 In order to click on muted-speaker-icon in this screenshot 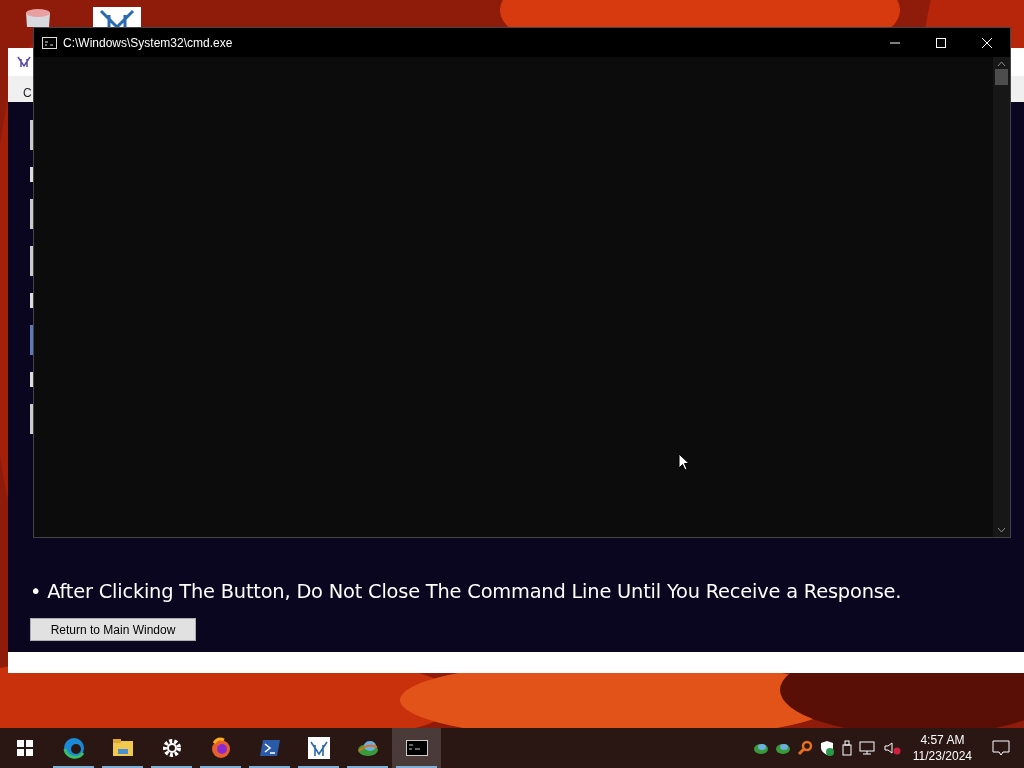, I will do `click(891, 748)`.